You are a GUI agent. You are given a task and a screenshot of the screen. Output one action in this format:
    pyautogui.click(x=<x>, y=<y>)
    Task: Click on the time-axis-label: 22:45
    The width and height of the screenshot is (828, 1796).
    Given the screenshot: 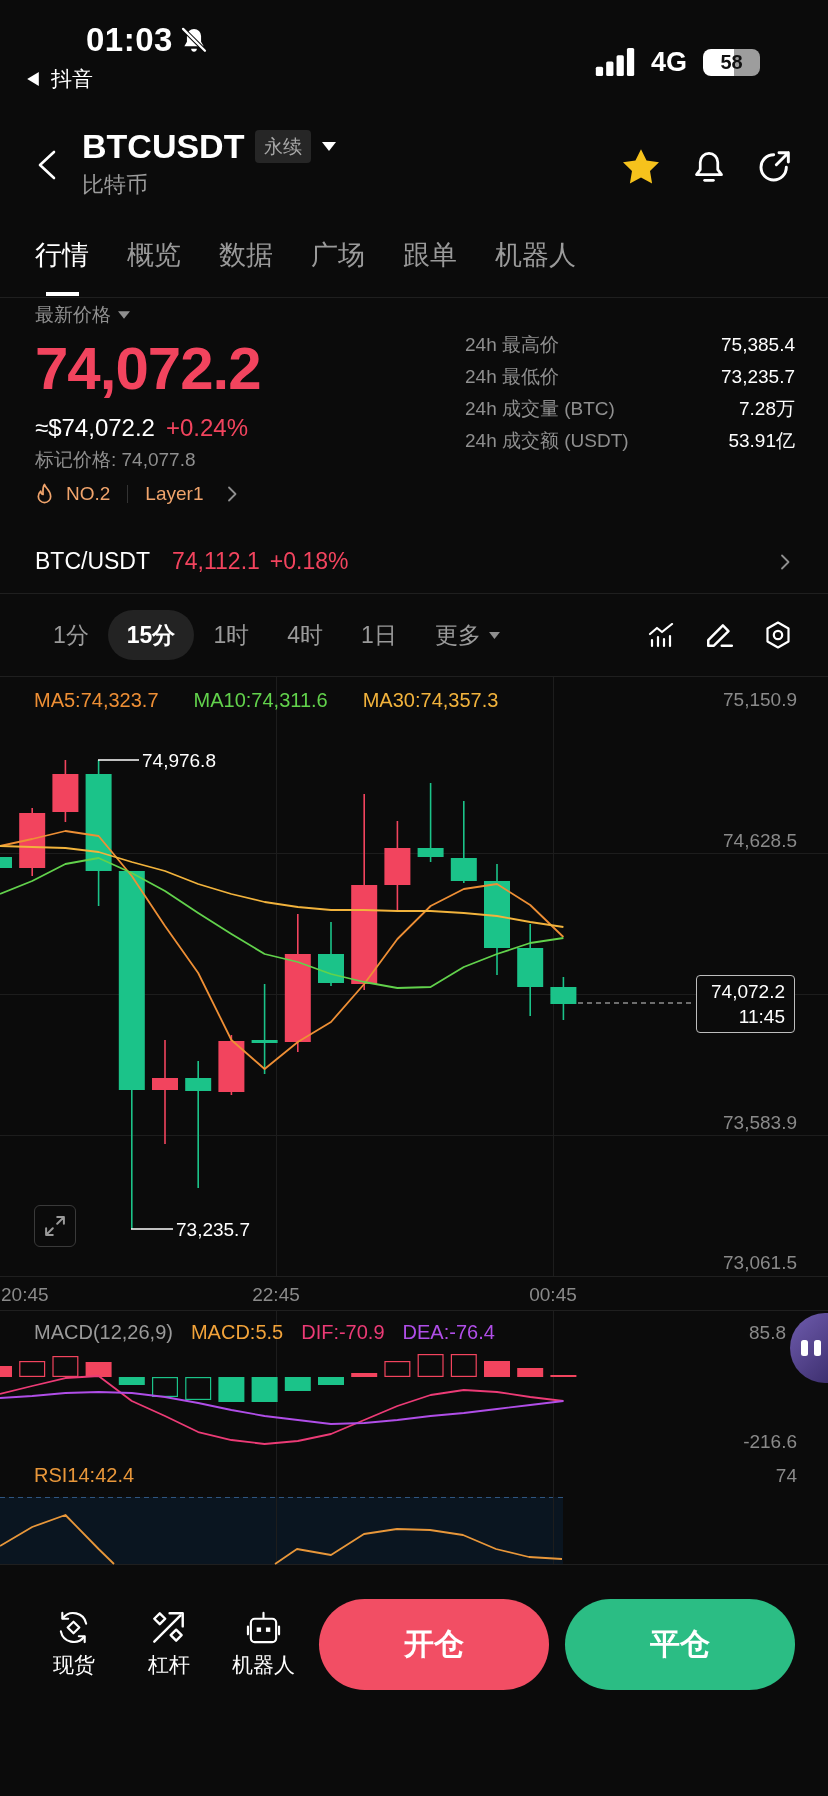 What is the action you would take?
    pyautogui.click(x=276, y=1294)
    